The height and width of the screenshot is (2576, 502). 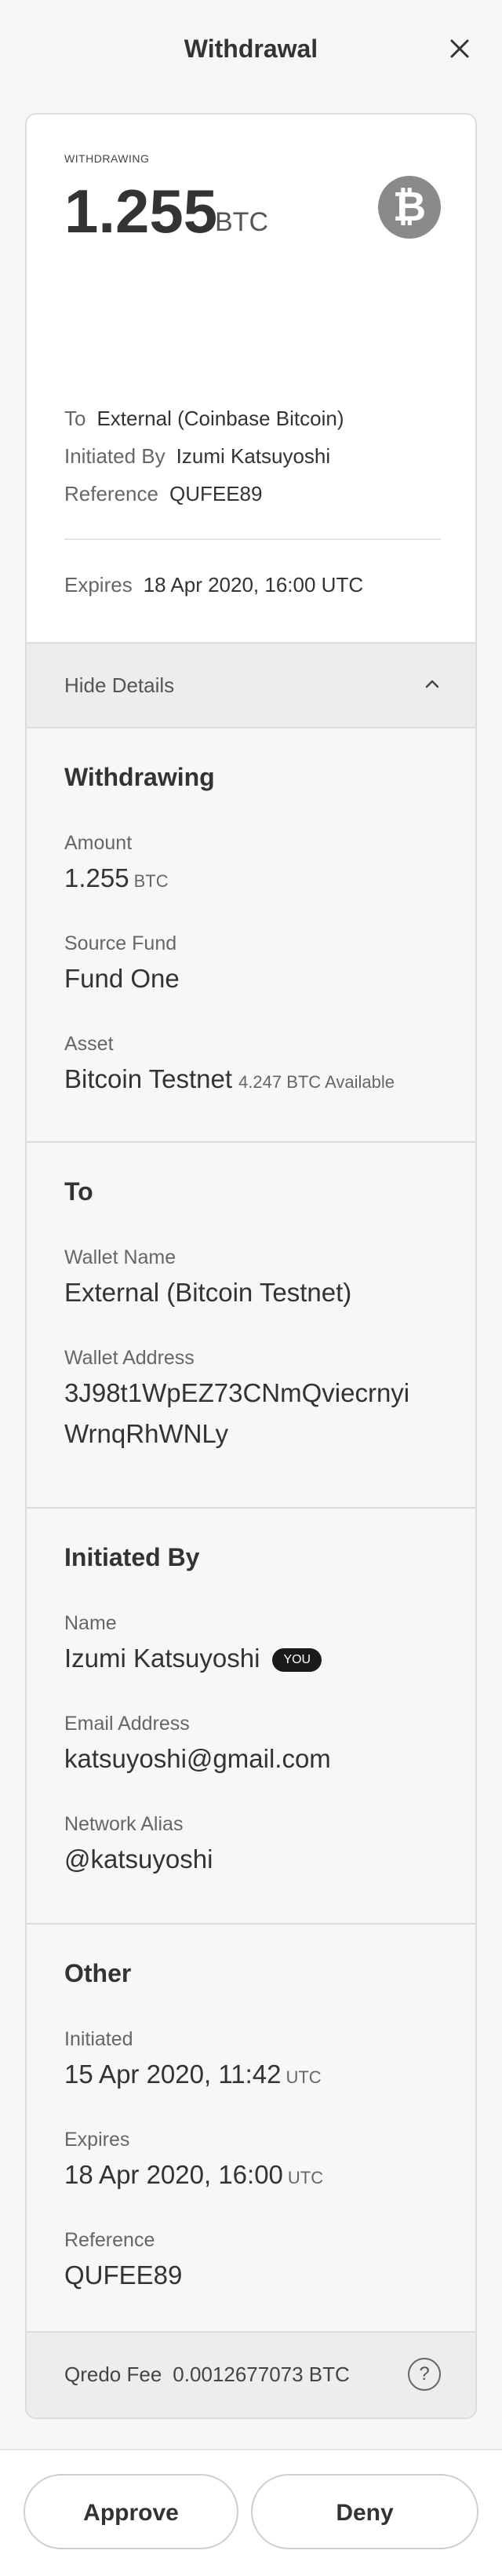 I want to click on header: Withdrawal, so click(x=251, y=51).